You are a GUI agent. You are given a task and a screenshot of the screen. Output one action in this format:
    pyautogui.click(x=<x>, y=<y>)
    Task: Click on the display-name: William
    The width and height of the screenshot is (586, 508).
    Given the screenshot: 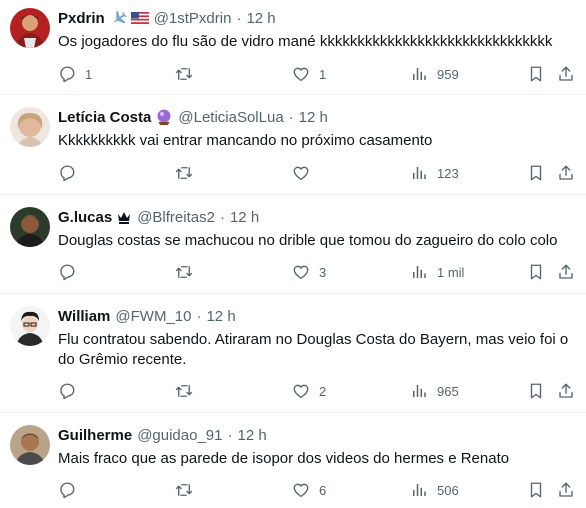 What is the action you would take?
    pyautogui.click(x=84, y=316)
    